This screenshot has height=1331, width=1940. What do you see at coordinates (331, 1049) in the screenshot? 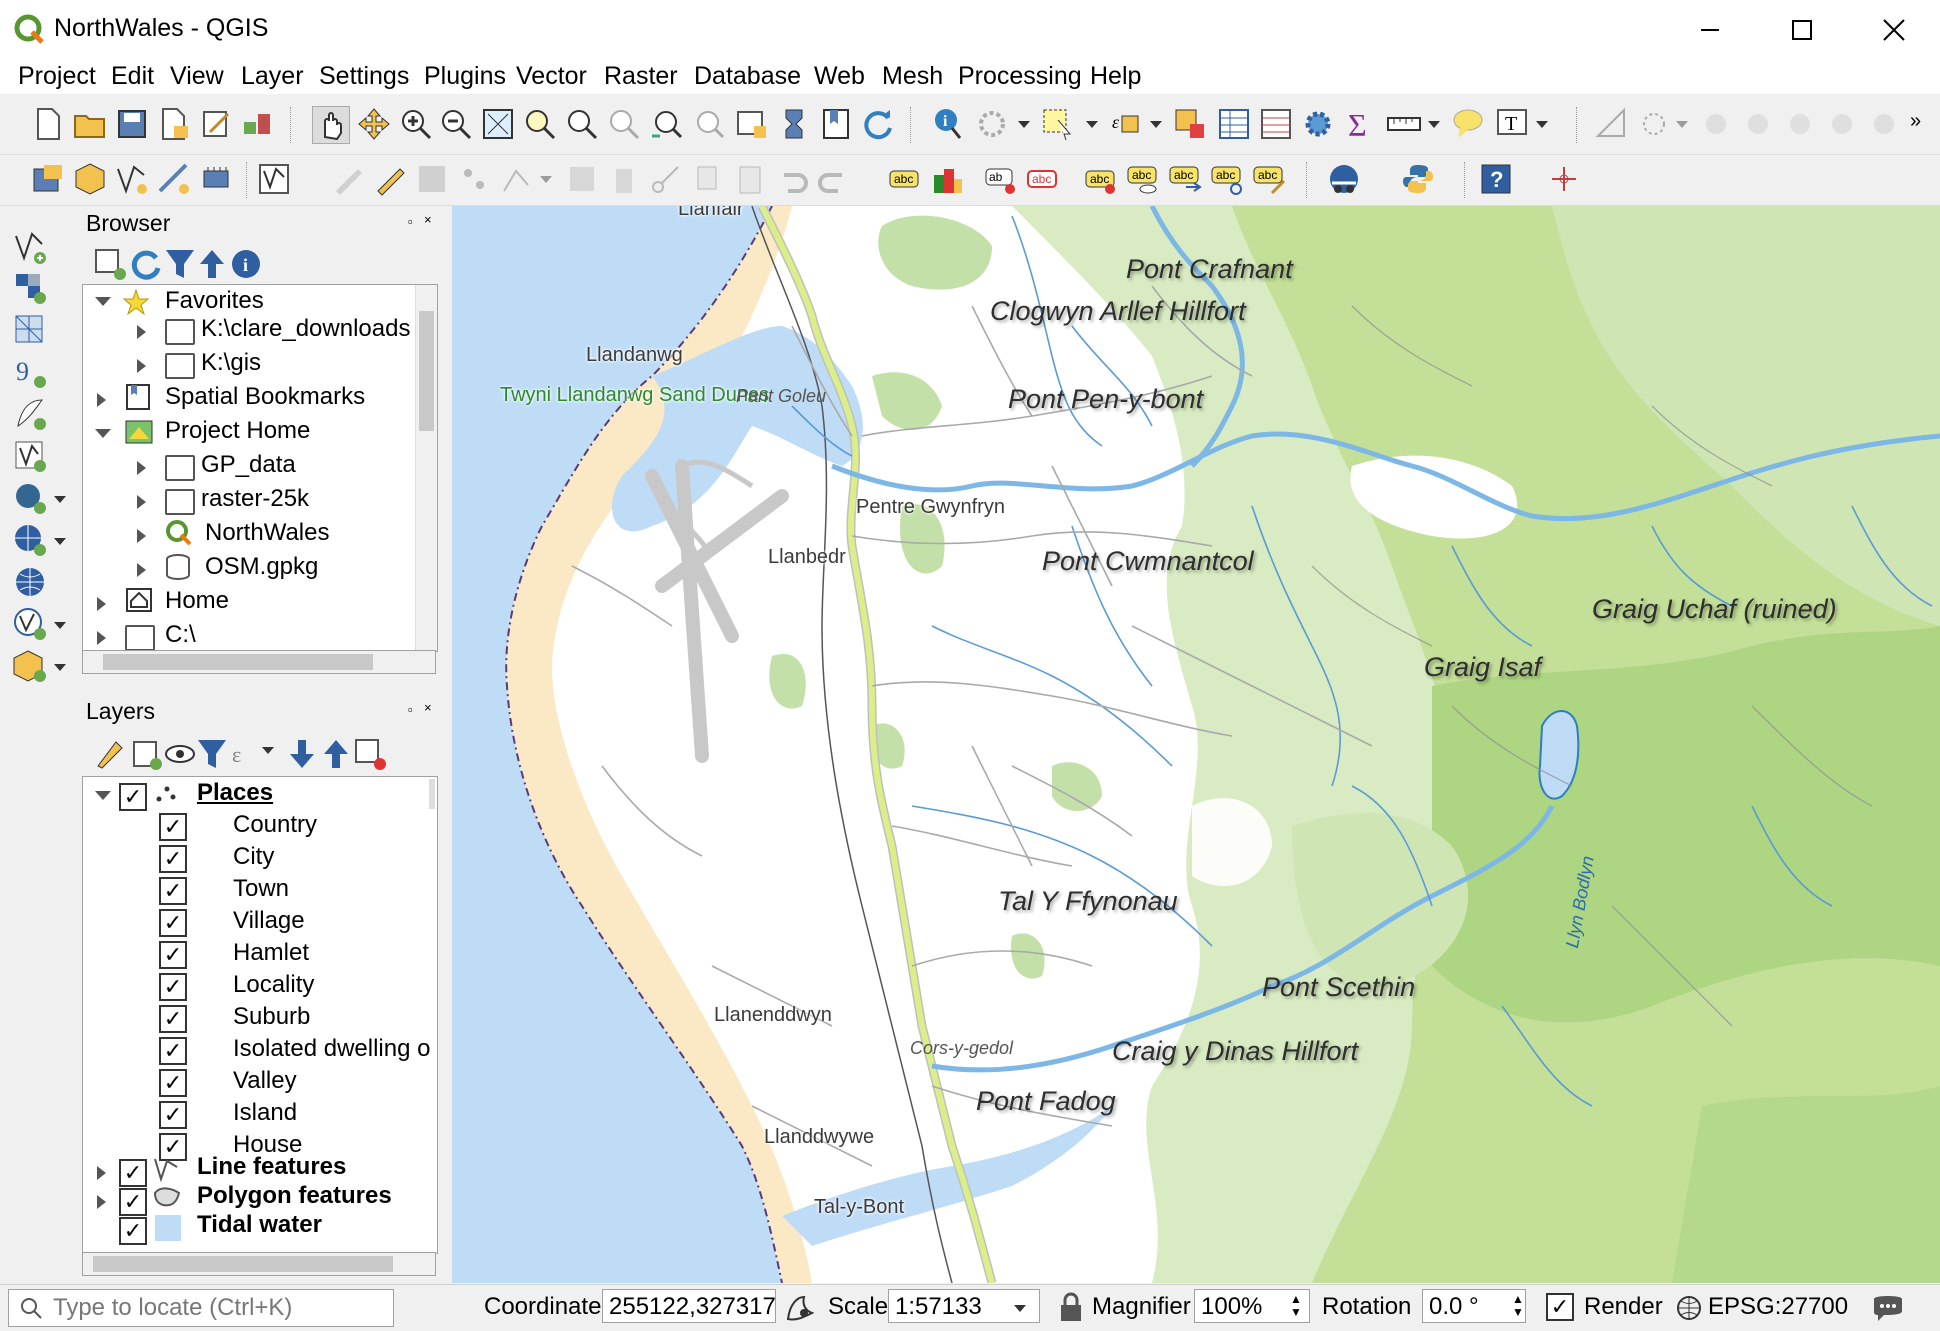
I see `sublayer-label: Isolated dwelling o` at bounding box center [331, 1049].